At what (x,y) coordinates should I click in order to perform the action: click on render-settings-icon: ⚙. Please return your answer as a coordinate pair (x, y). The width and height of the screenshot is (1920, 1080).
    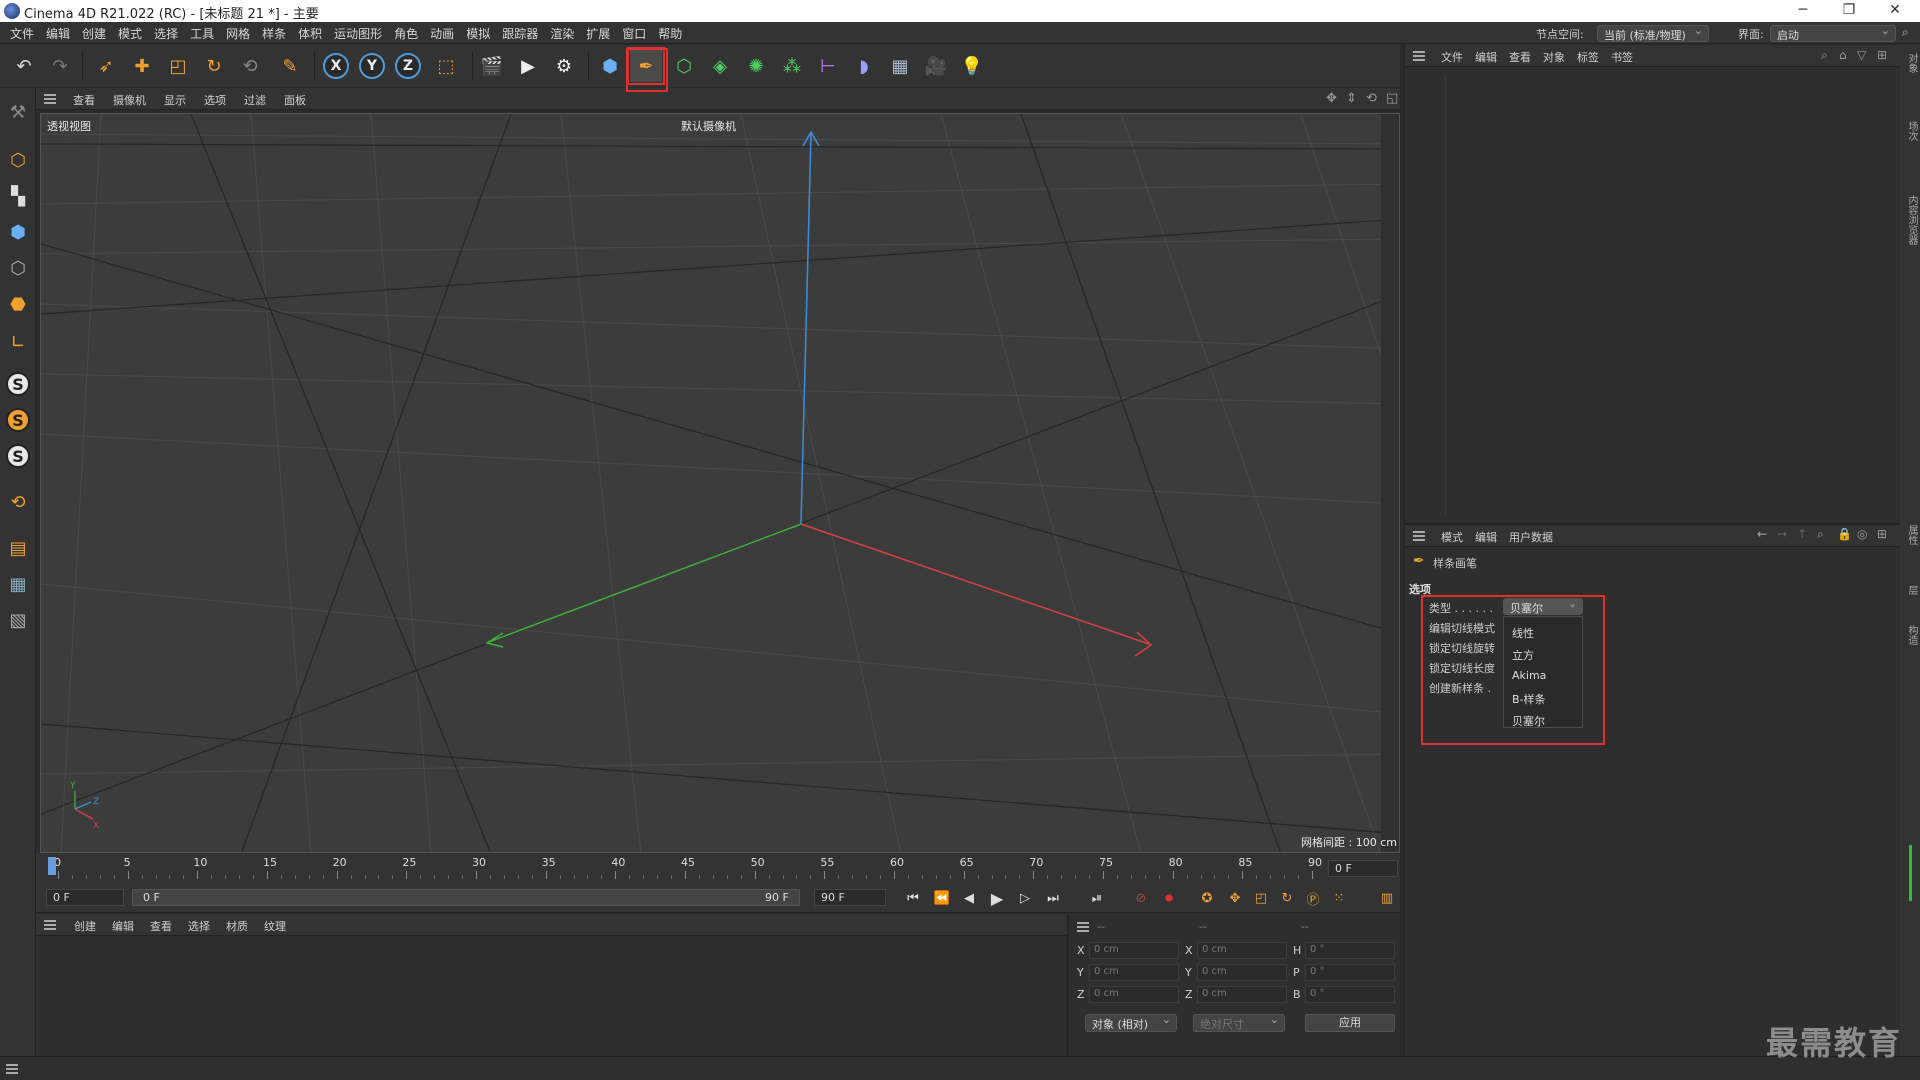
    Looking at the image, I should click on (564, 66).